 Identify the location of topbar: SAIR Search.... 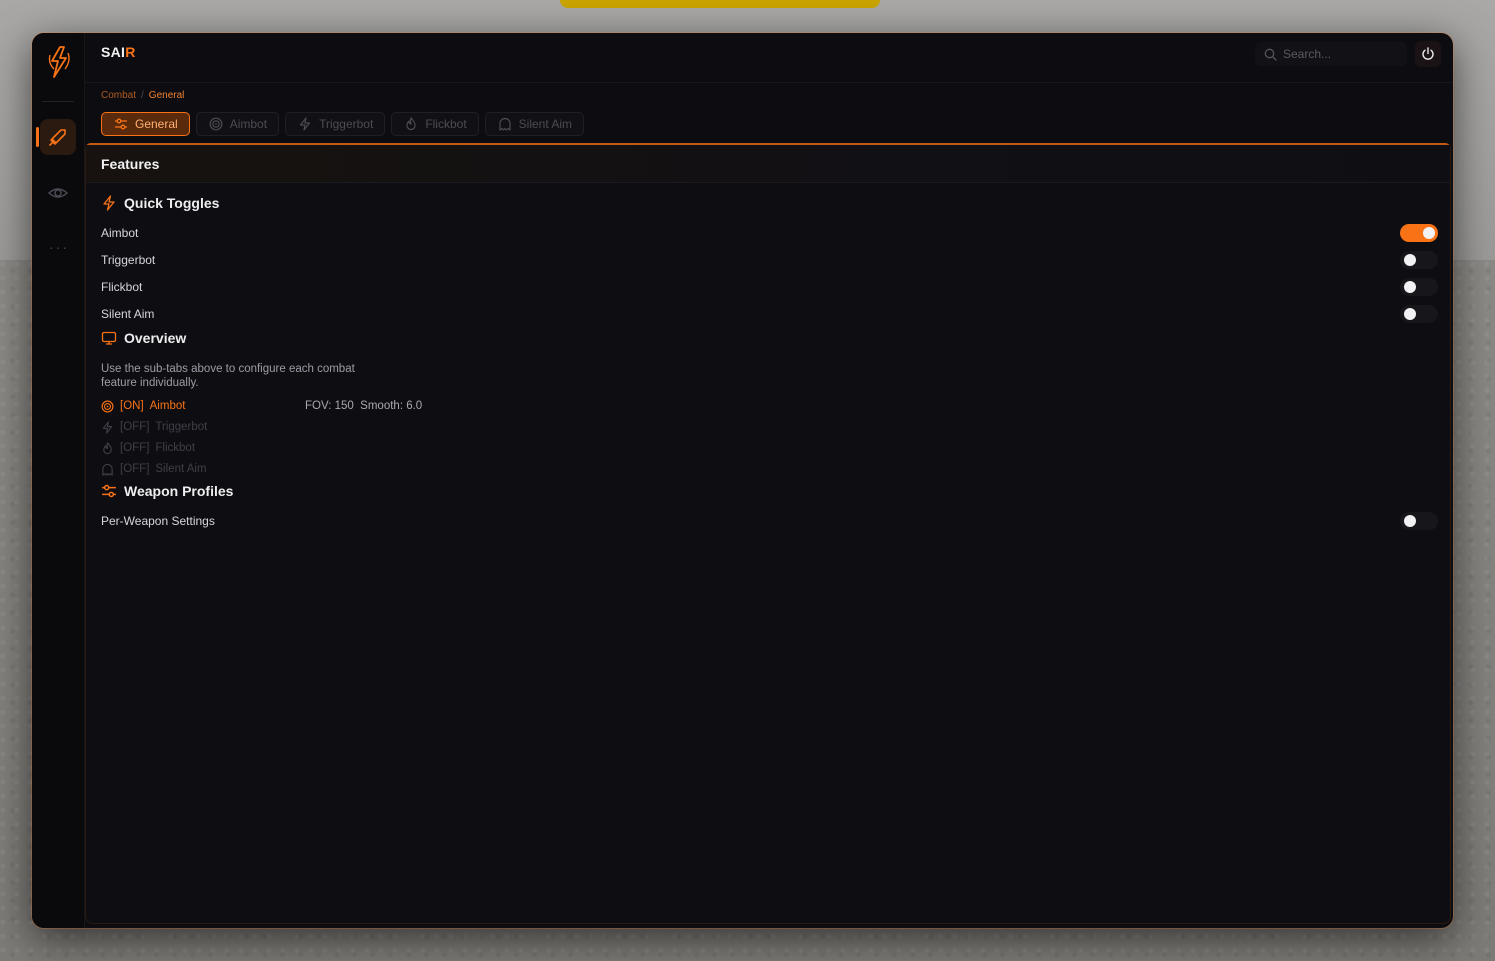
(769, 58).